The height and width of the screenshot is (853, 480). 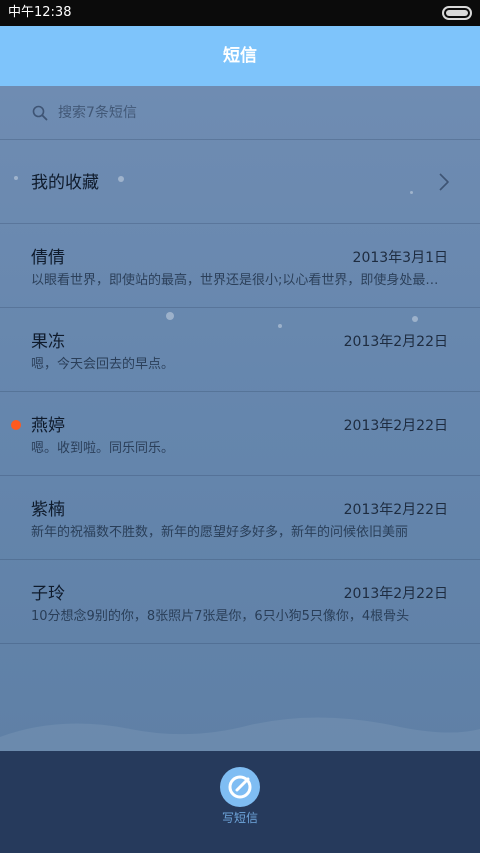 I want to click on status-time: 中午12:38, so click(x=40, y=12).